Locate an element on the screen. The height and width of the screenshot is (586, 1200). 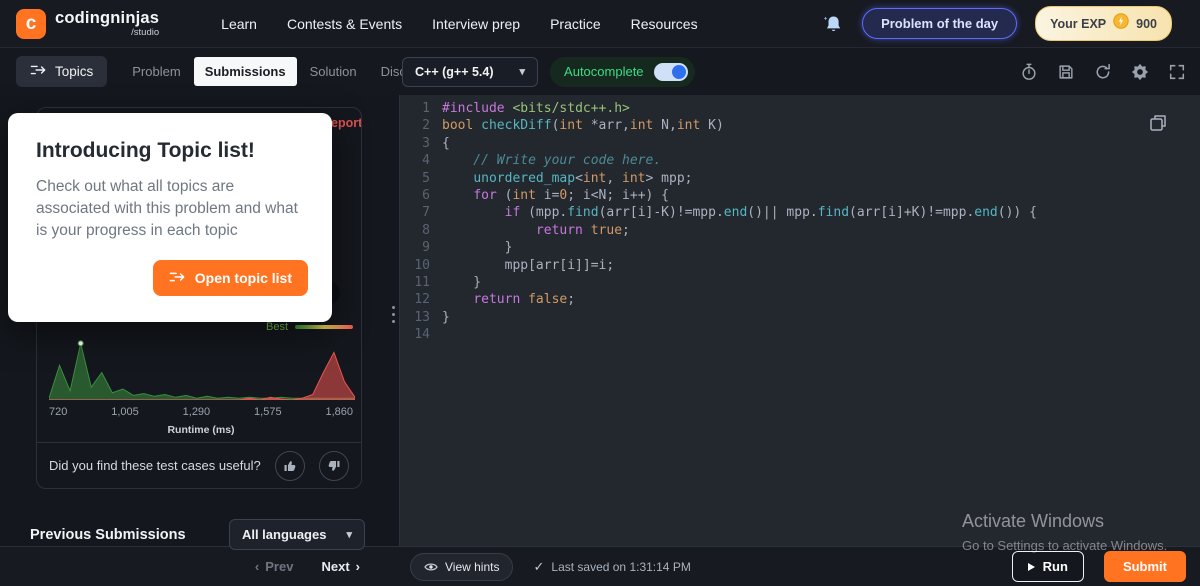
line-number: 4 is located at coordinates (426, 161).